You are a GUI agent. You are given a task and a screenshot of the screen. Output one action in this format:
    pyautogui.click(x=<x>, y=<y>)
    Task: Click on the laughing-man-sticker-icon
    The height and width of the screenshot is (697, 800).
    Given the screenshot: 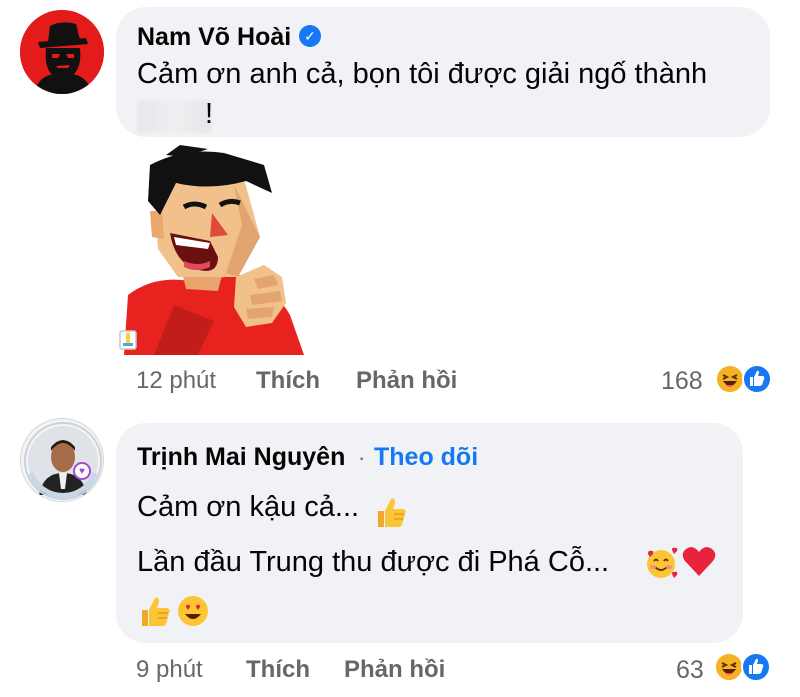 What is the action you would take?
    pyautogui.click(x=211, y=250)
    